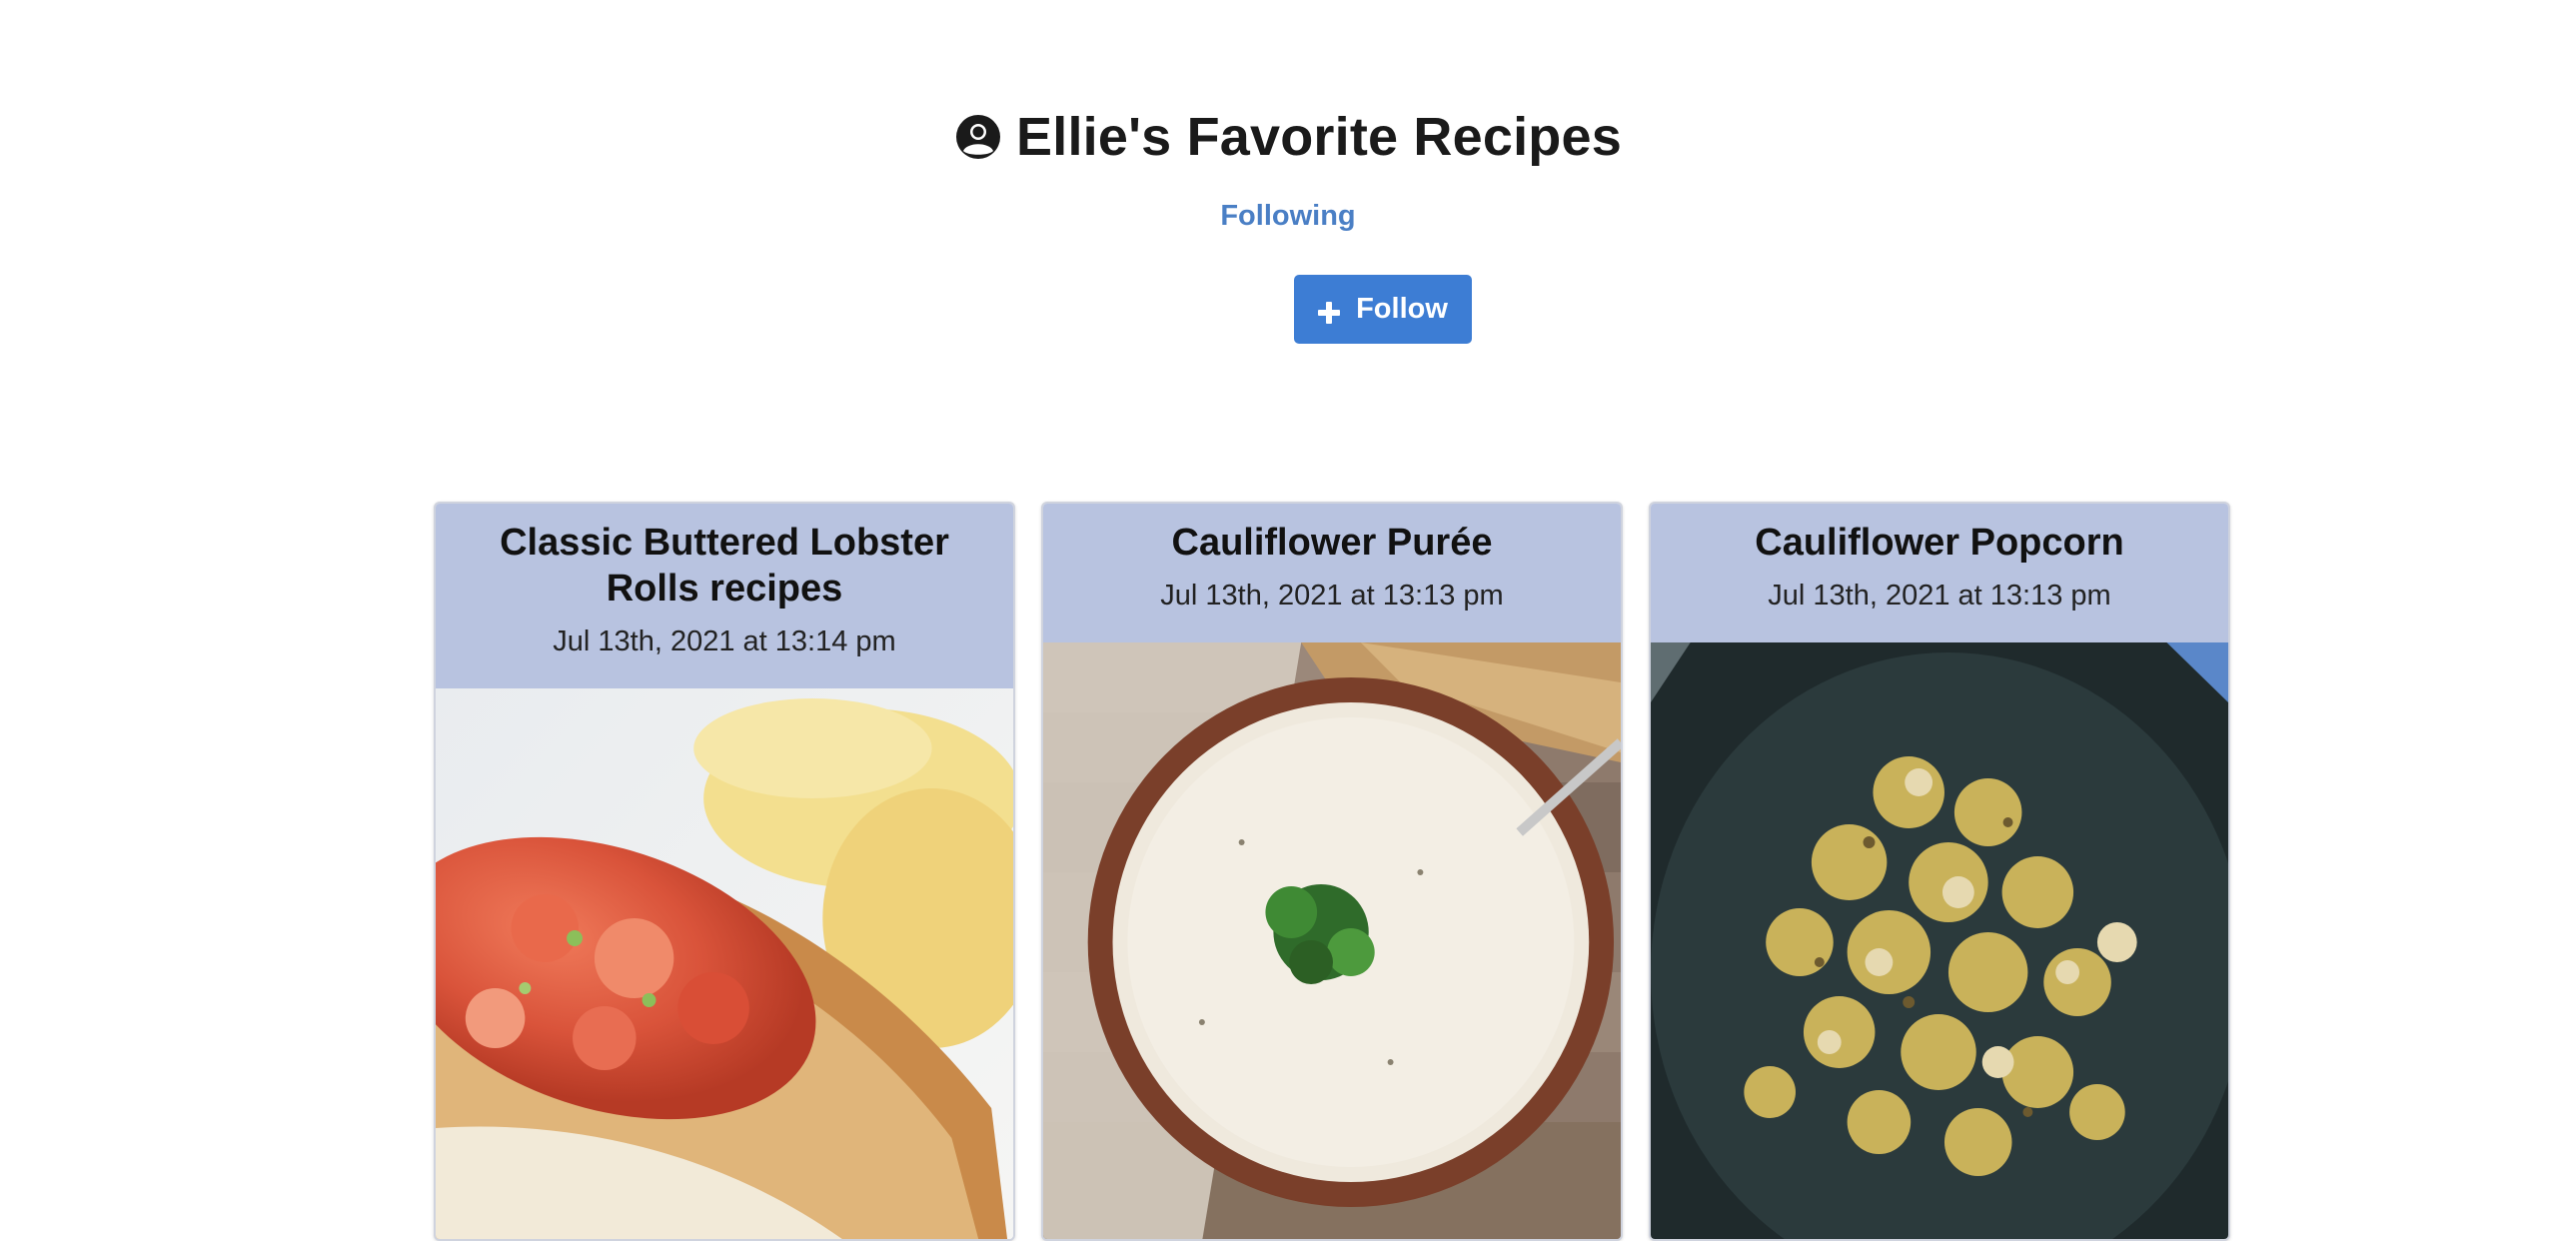 This screenshot has height=1241, width=2576. What do you see at coordinates (724, 641) in the screenshot?
I see `recipe-date: Jul 13th, 2021 at 13:14 pm` at bounding box center [724, 641].